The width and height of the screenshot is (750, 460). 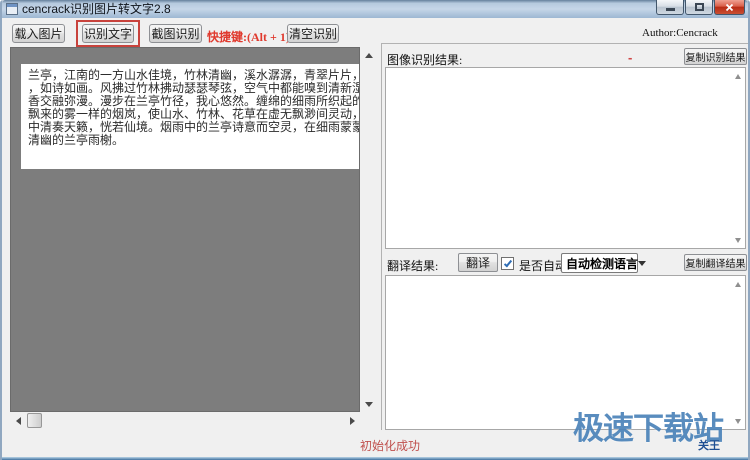 I want to click on scroll-up-button, so click(x=368, y=55).